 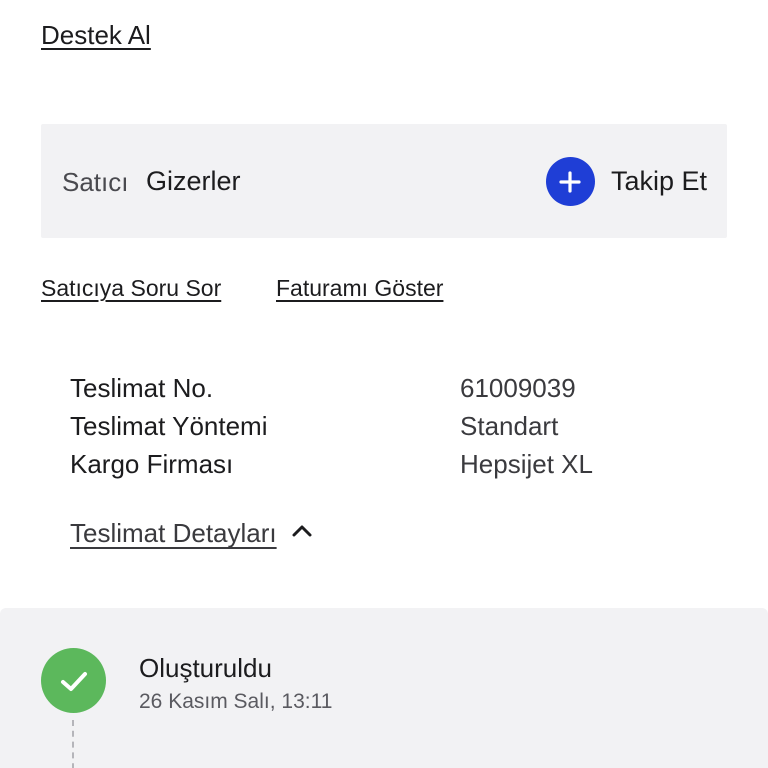 What do you see at coordinates (96, 35) in the screenshot?
I see `support-link: Destek Al` at bounding box center [96, 35].